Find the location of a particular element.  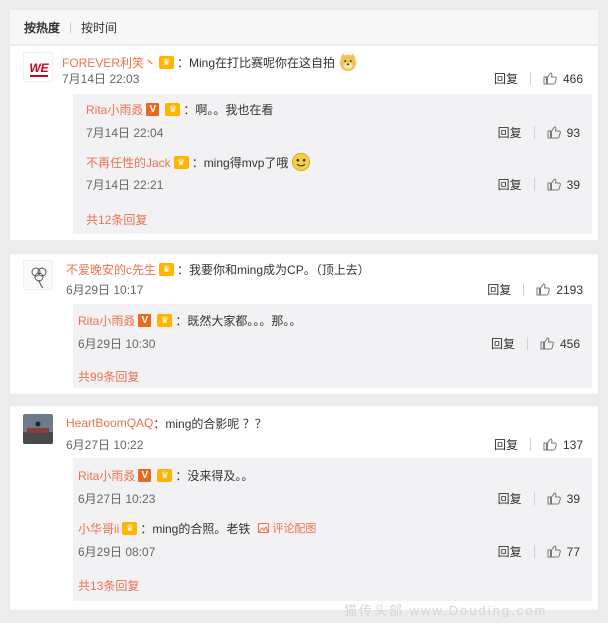

more-replies-link: 共13条回复 is located at coordinates (108, 585).